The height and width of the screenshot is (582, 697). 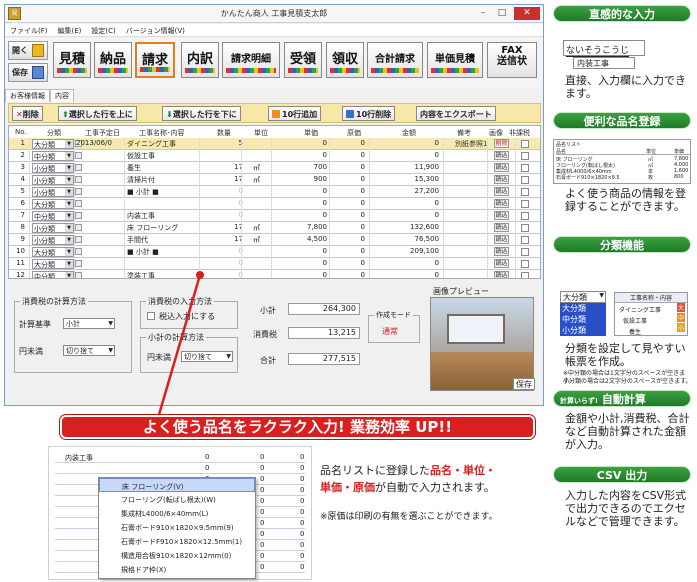 I want to click on tab-receipt-received: 受領, so click(x=303, y=60).